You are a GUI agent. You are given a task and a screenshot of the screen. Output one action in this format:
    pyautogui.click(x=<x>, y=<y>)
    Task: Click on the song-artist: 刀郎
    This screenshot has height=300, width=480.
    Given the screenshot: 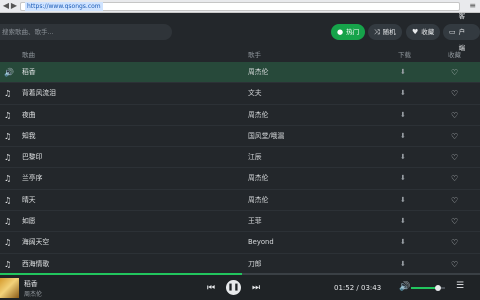 What is the action you would take?
    pyautogui.click(x=255, y=264)
    